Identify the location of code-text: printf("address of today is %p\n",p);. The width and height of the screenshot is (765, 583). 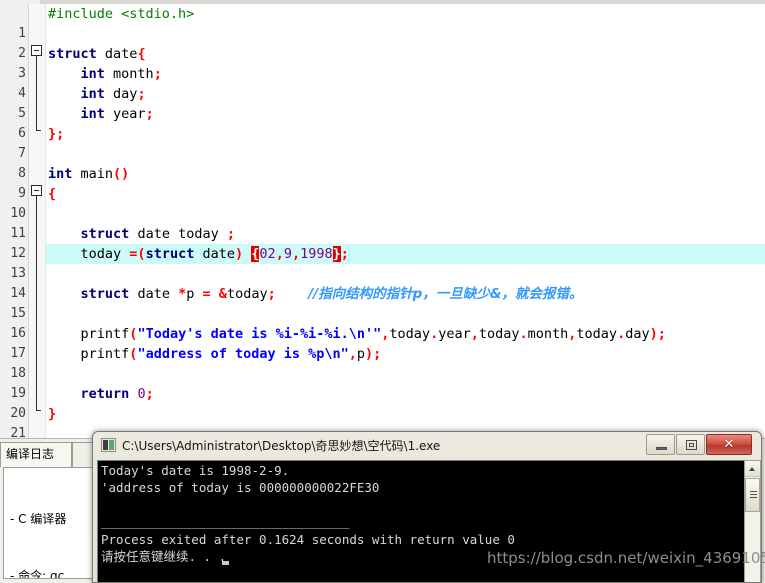
(231, 354).